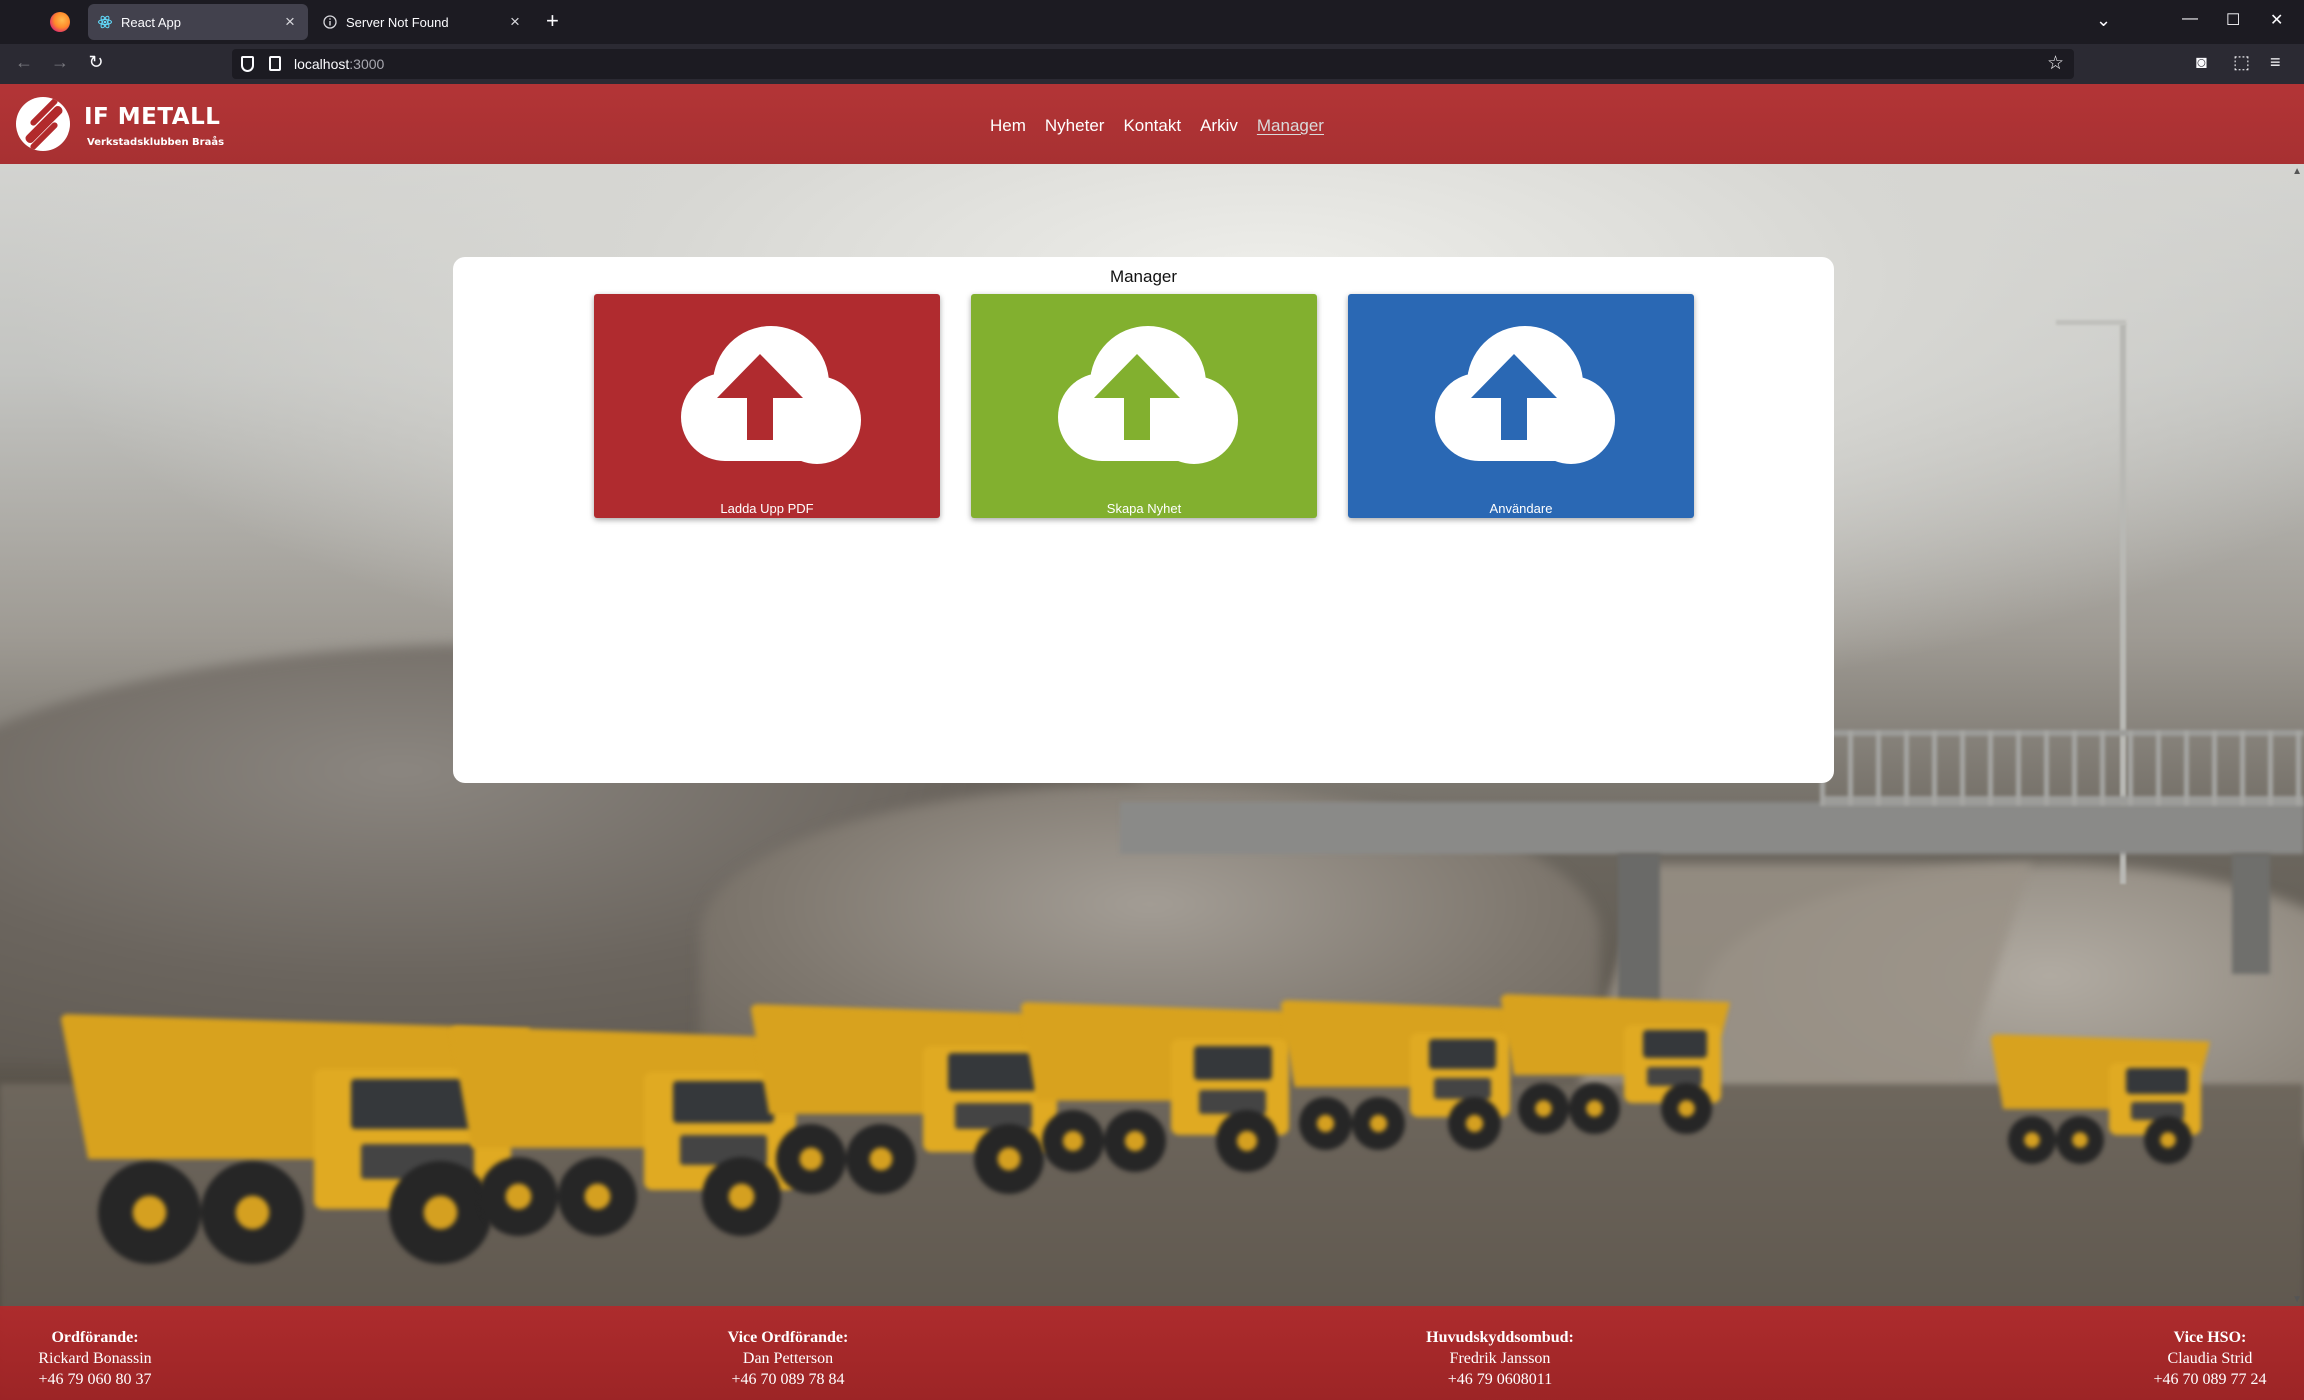 The height and width of the screenshot is (1400, 2304). What do you see at coordinates (2210, 1337) in the screenshot?
I see `contact-role: Vice HSO:` at bounding box center [2210, 1337].